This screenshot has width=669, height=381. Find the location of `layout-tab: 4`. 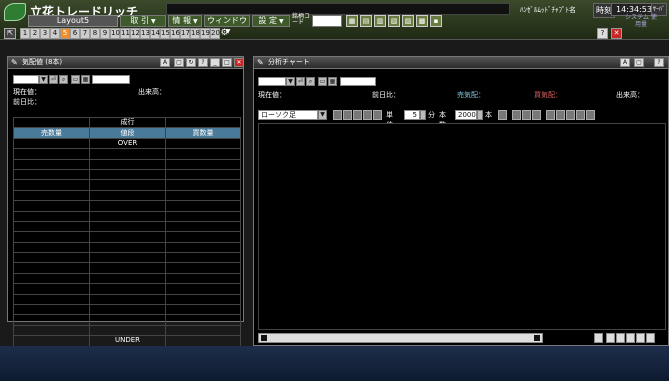

layout-tab: 4 is located at coordinates (55, 33).